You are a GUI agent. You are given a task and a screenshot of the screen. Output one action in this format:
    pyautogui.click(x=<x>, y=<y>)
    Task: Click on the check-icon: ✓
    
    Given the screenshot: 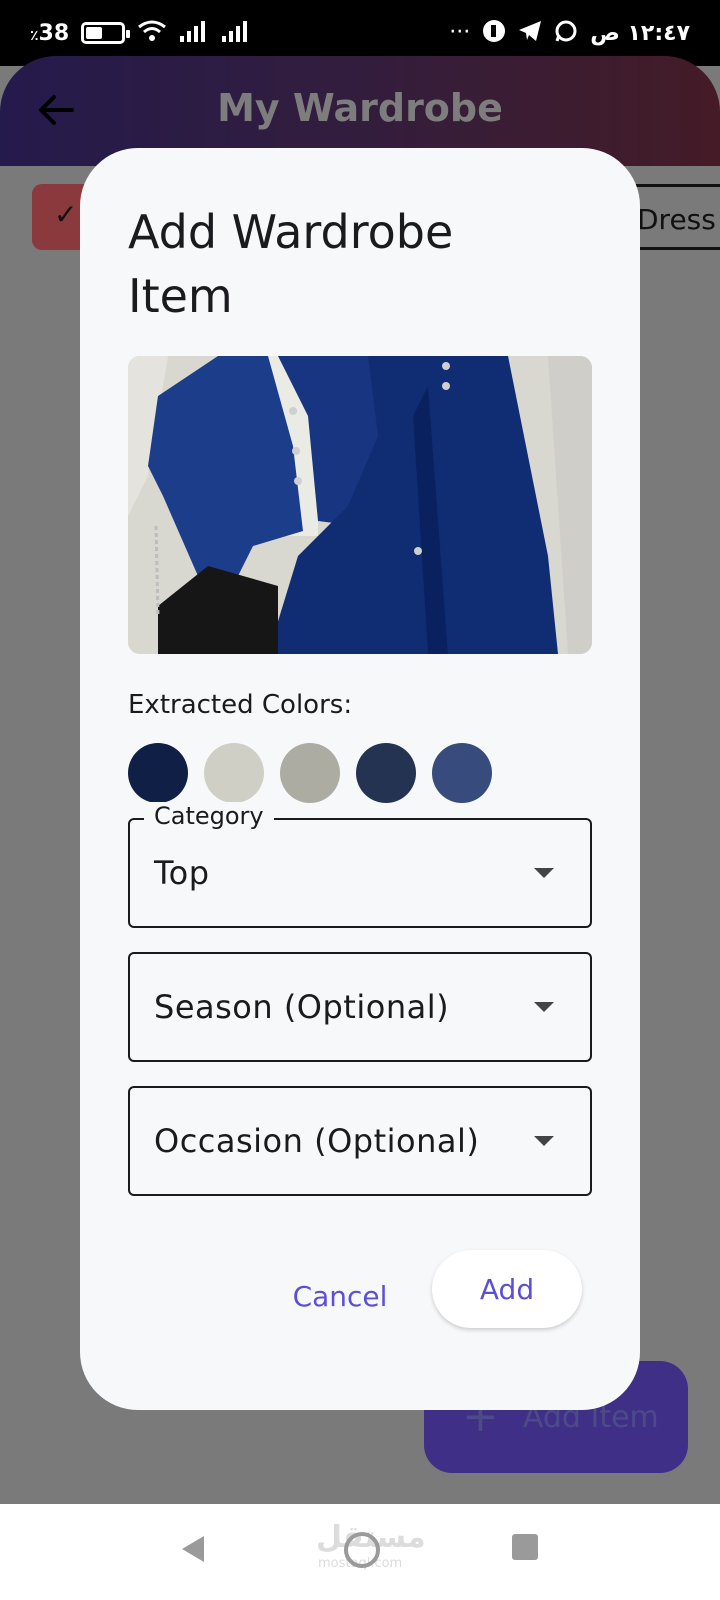 What is the action you would take?
    pyautogui.click(x=66, y=214)
    